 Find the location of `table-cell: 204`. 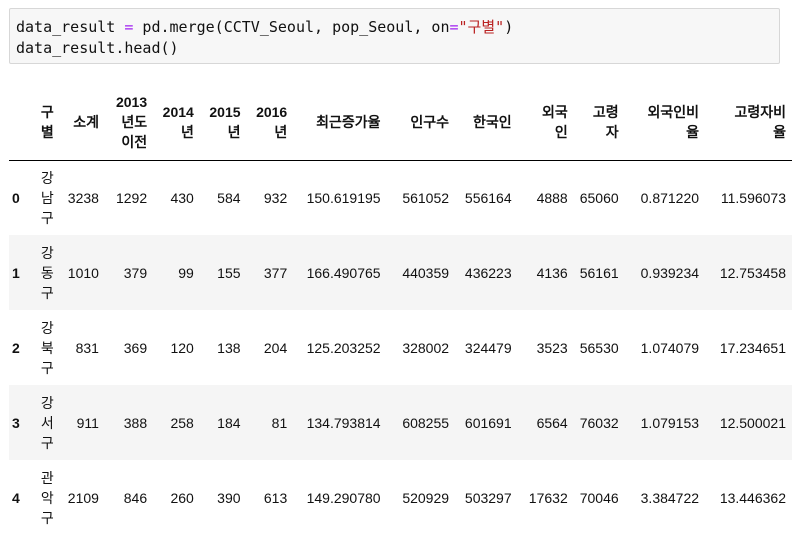

table-cell: 204 is located at coordinates (275, 347).